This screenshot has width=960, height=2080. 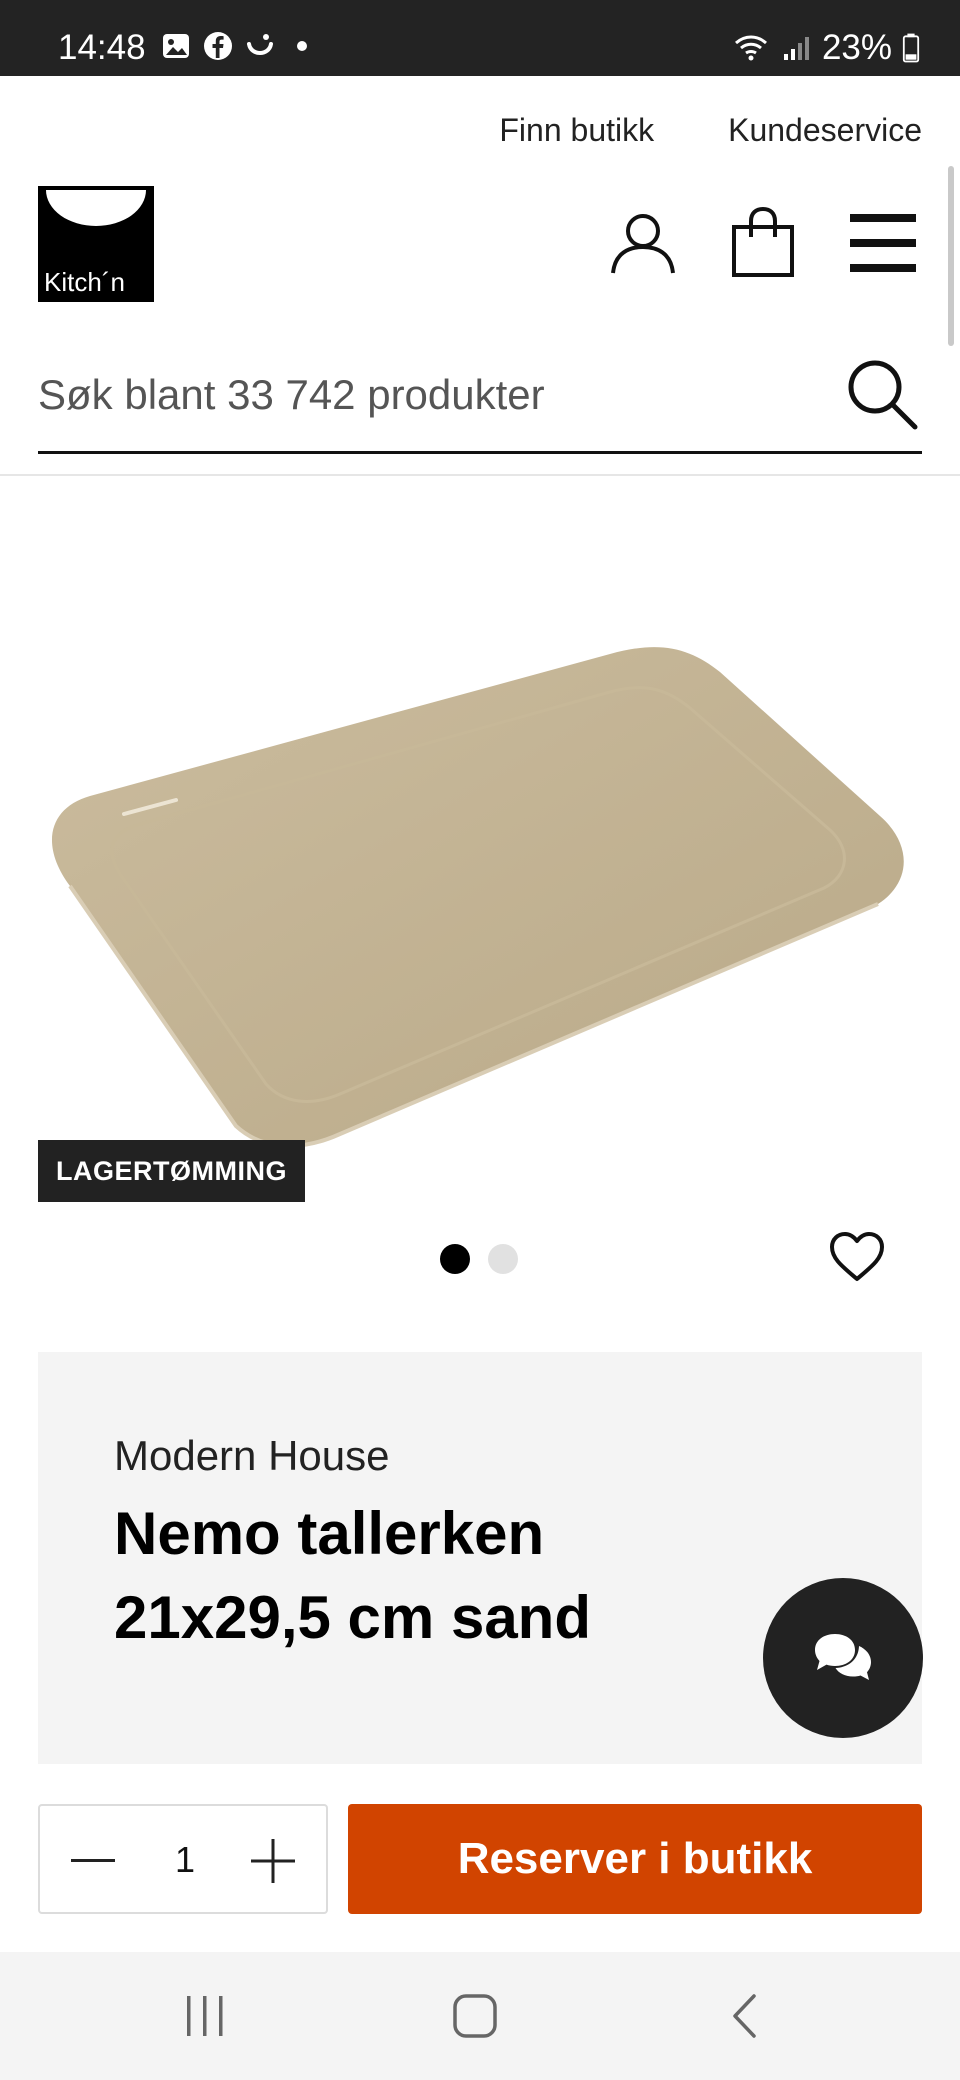 I want to click on system-status: 23%, so click(x=826, y=48).